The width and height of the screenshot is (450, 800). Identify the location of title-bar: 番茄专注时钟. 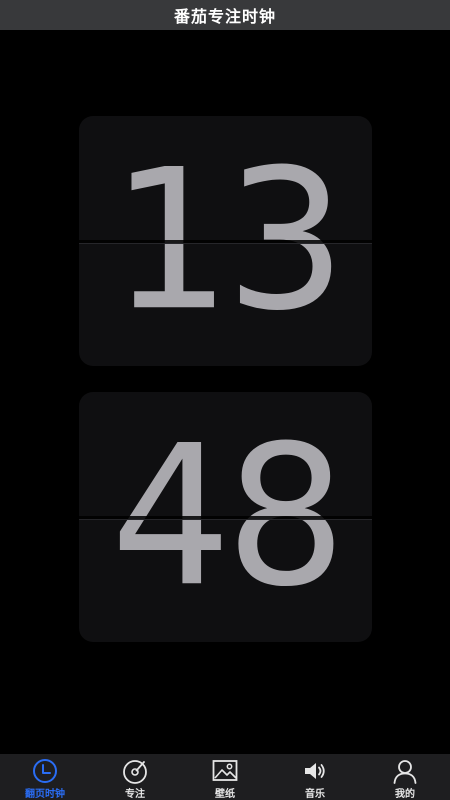
(225, 15).